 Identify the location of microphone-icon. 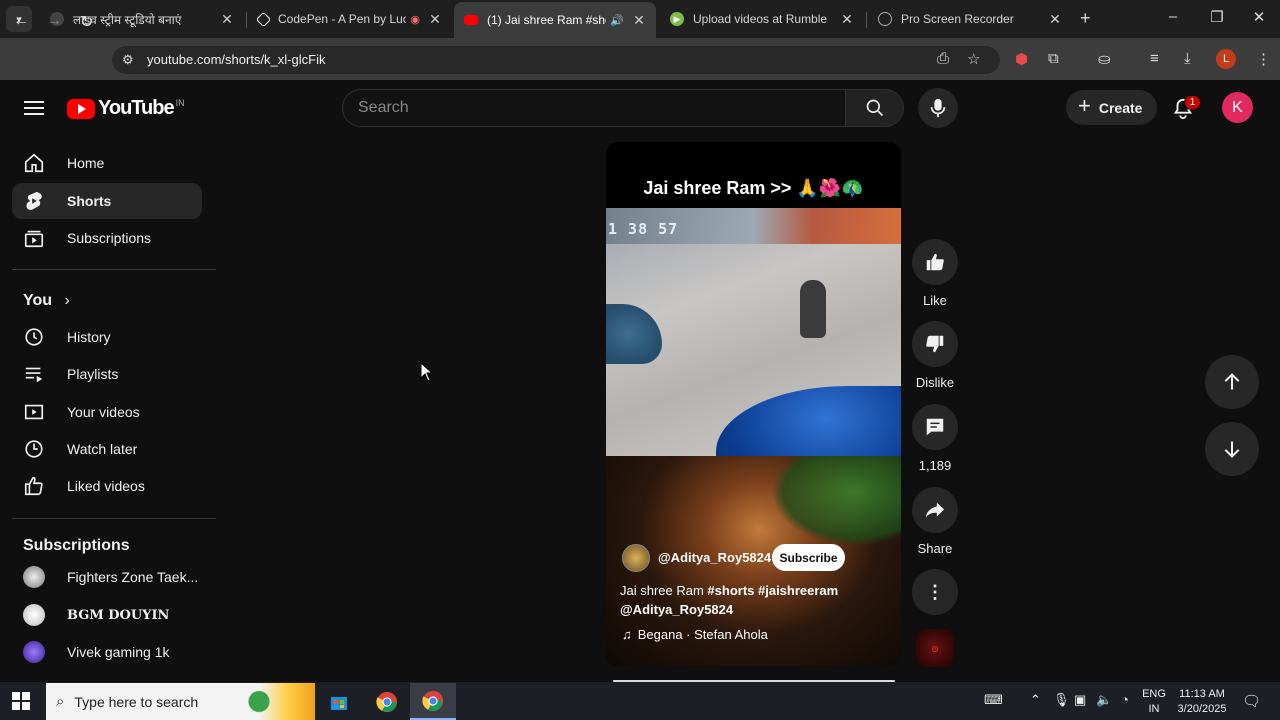
(938, 108).